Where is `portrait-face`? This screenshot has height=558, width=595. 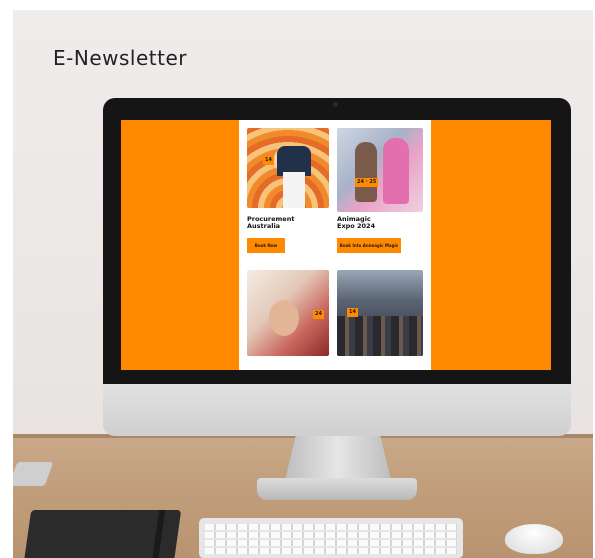
portrait-face is located at coordinates (284, 318).